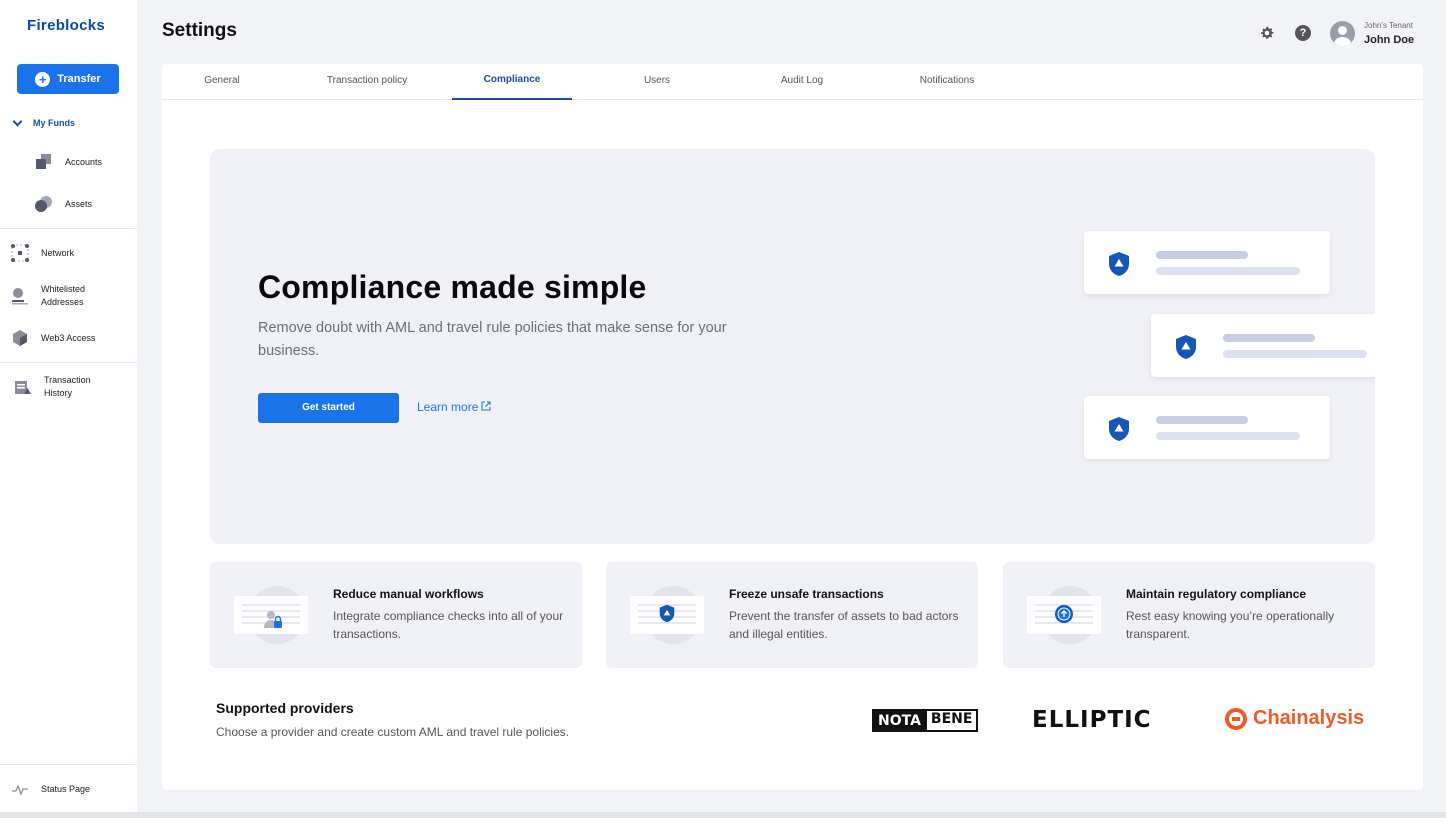 Image resolution: width=1446 pixels, height=818 pixels. What do you see at coordinates (44, 204) in the screenshot?
I see `assets-icon` at bounding box center [44, 204].